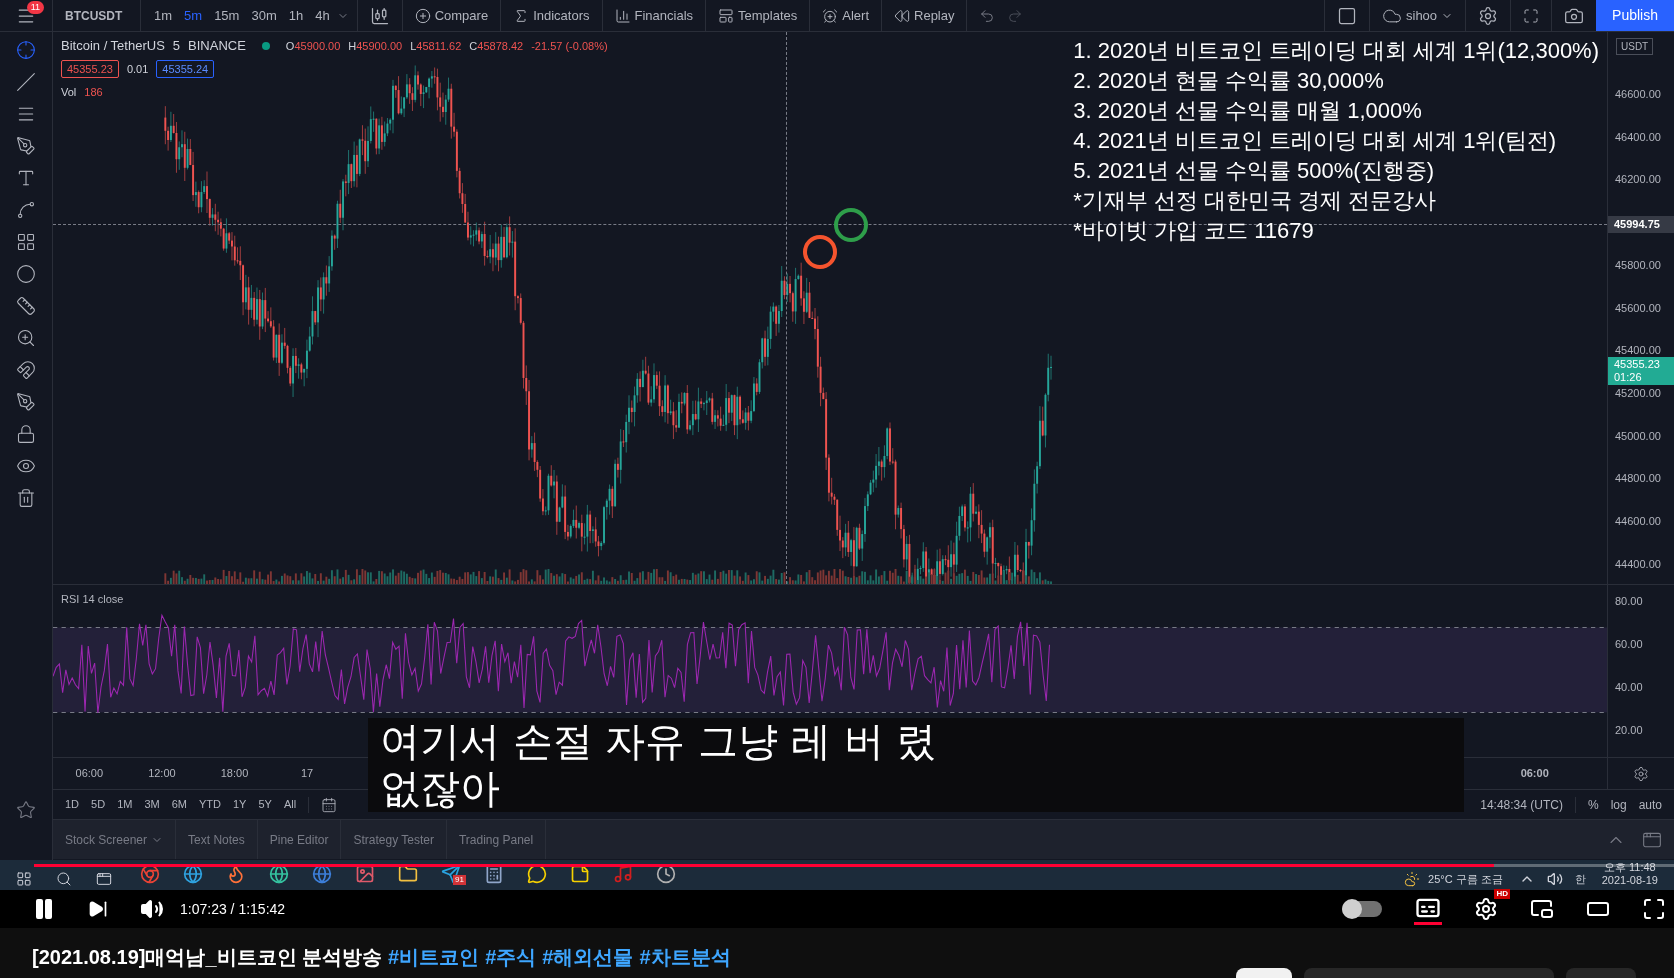  What do you see at coordinates (209, 804) in the screenshot?
I see `range-button: YTD` at bounding box center [209, 804].